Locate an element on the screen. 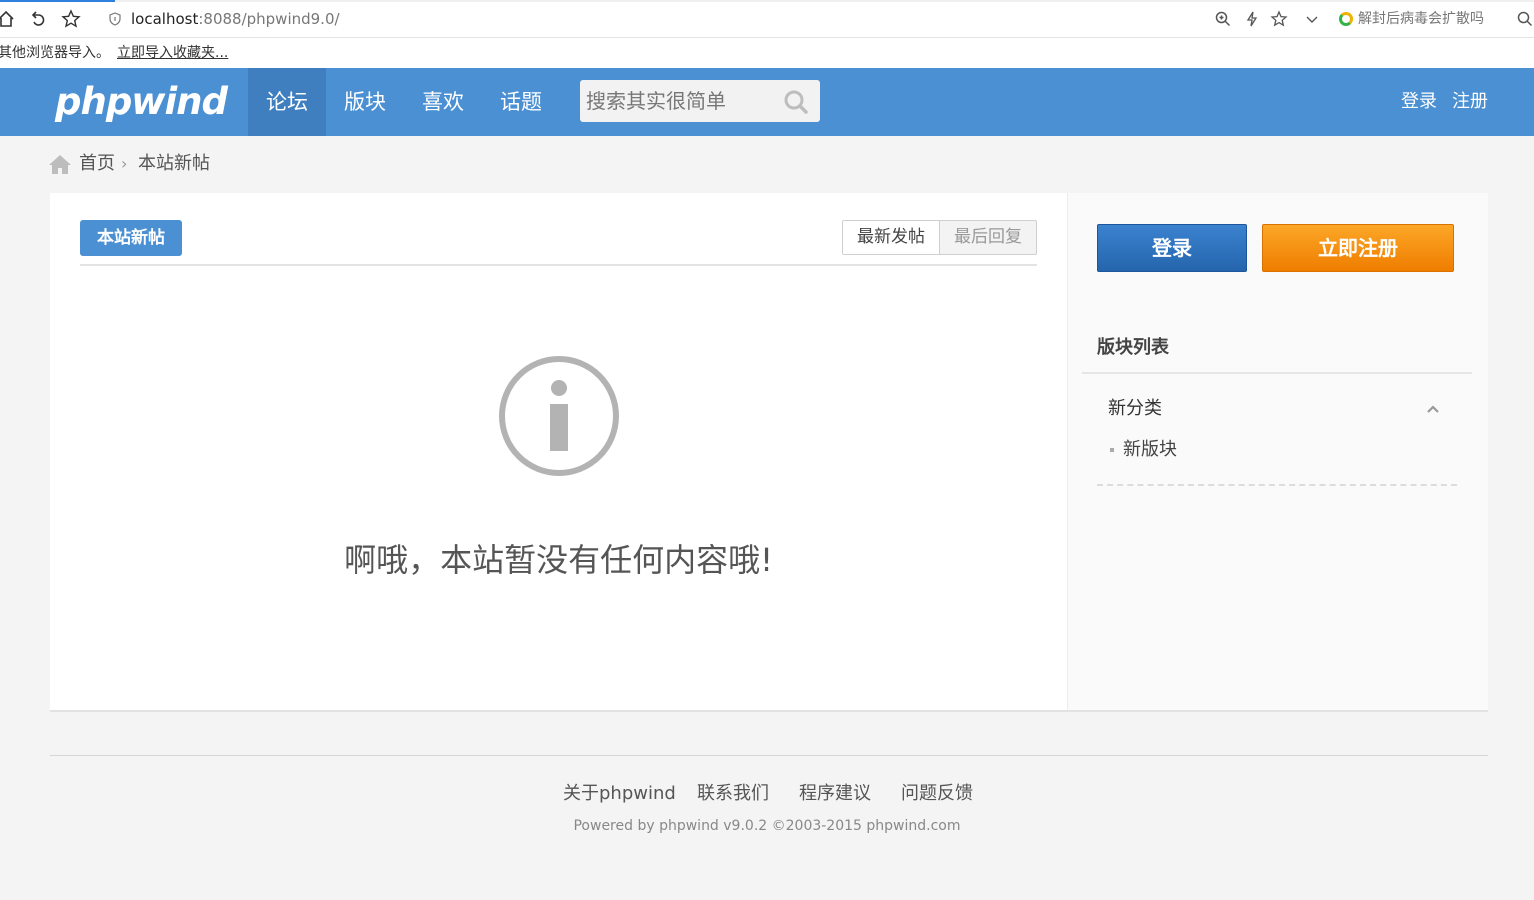 This screenshot has height=900, width=1534. address-bar: localhost:8088/phpwind9.0/ is located at coordinates (235, 19).